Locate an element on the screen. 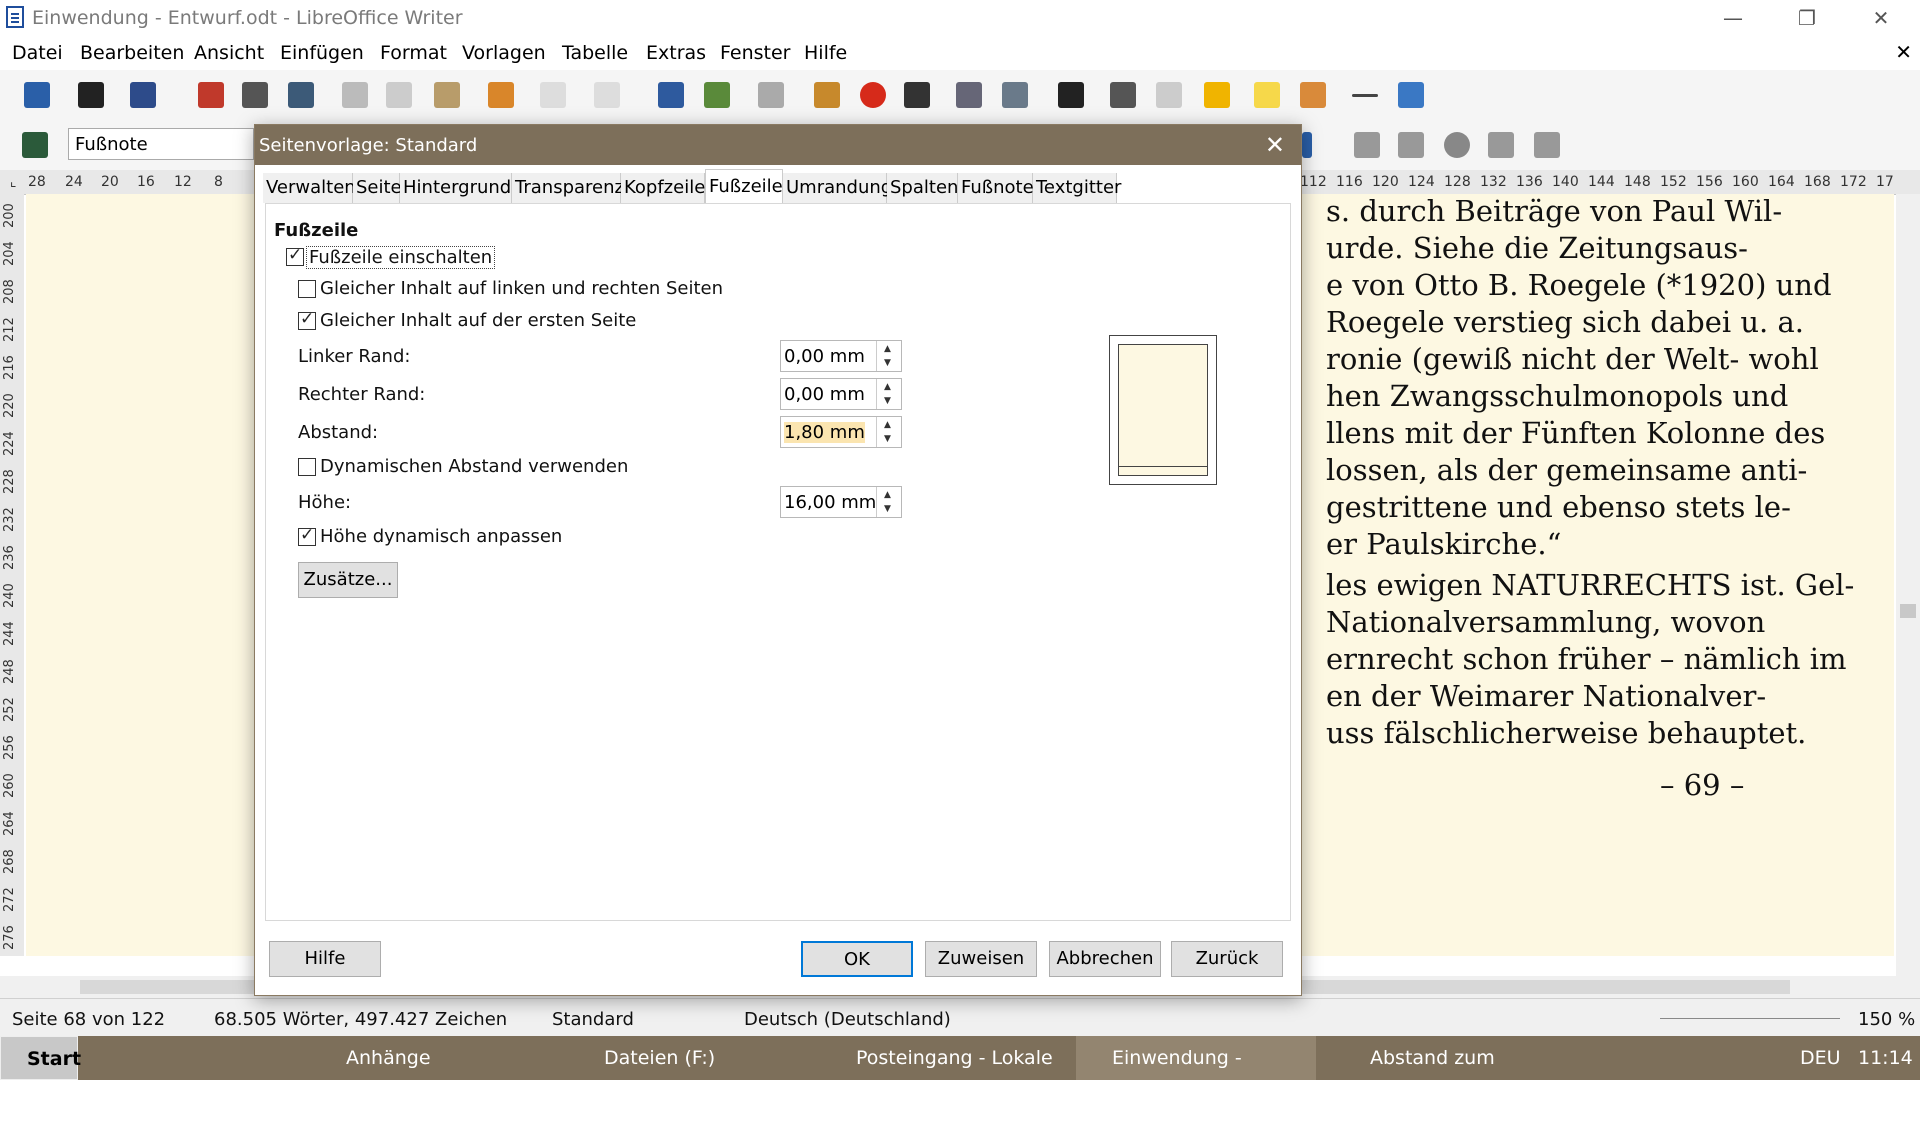 This screenshot has height=1124, width=1920. page-count: Seite 68 von 122 is located at coordinates (88, 1019).